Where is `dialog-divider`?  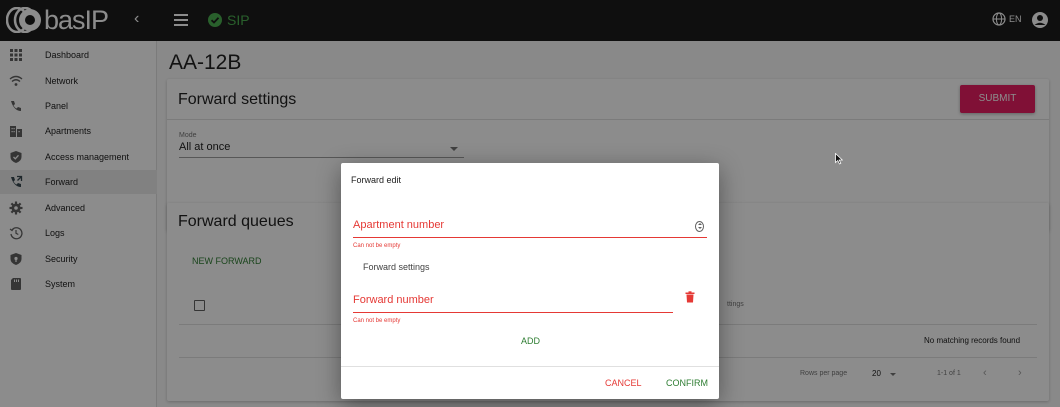
dialog-divider is located at coordinates (530, 366).